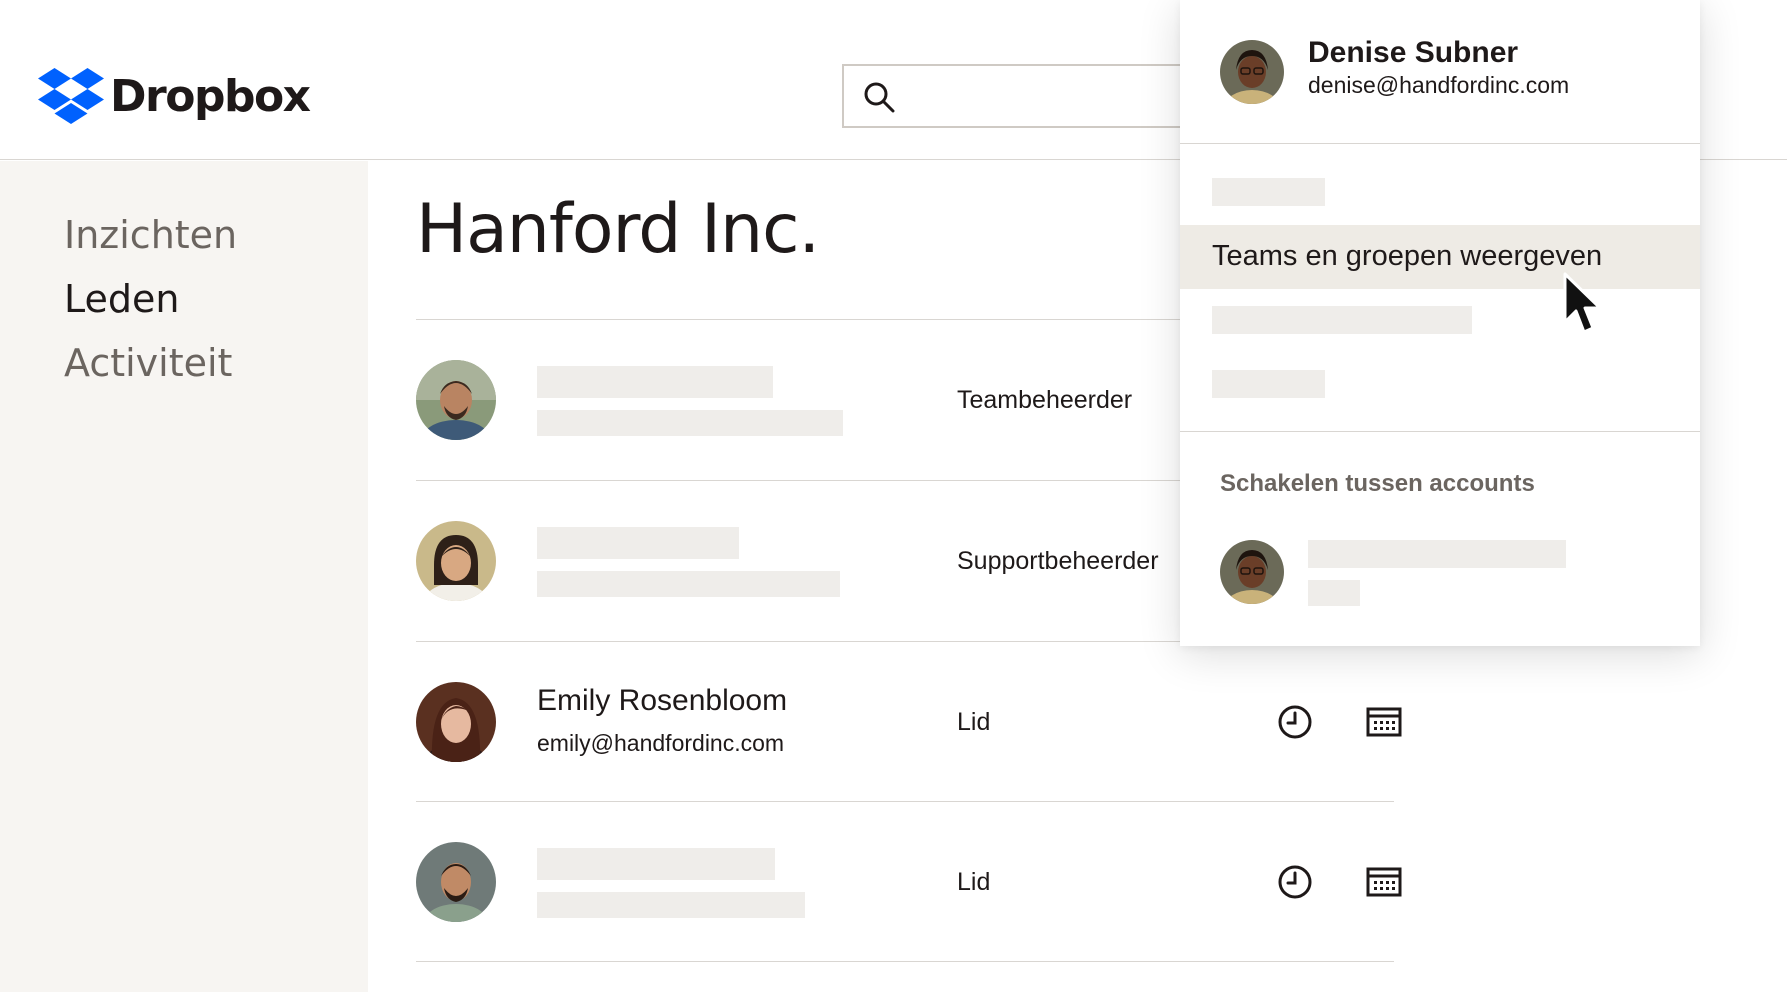 This screenshot has width=1787, height=992. Describe the element at coordinates (1407, 256) in the screenshot. I see `menu-item-label: Teams en groepen weergeven` at that location.